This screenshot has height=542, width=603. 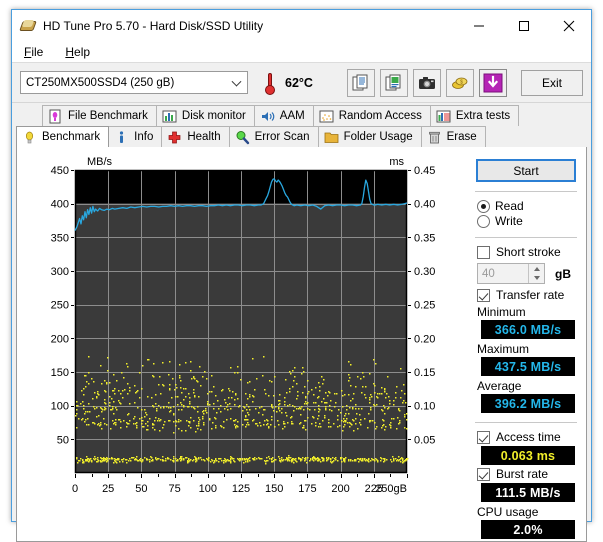 What do you see at coordinates (391, 489) in the screenshot?
I see `svg-text: 250gB` at bounding box center [391, 489].